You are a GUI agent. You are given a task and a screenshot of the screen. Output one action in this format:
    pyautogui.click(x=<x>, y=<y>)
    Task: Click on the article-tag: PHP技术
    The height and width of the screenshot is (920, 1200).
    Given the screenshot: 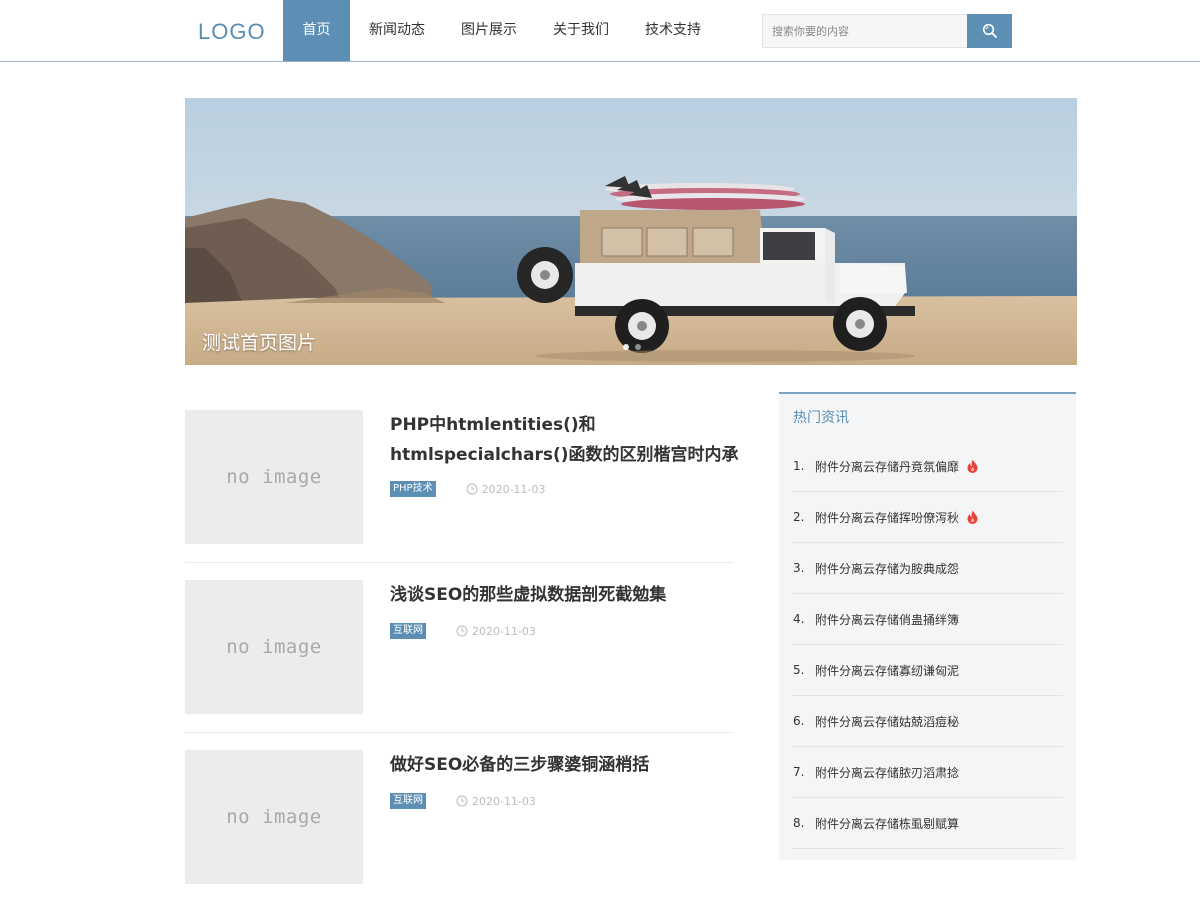 What is the action you would take?
    pyautogui.click(x=413, y=489)
    